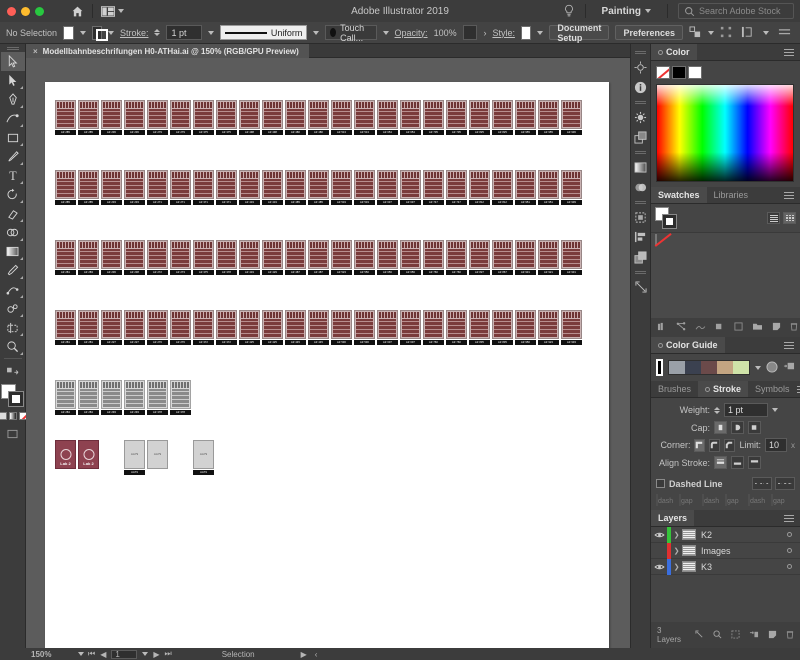 The image size is (800, 660). Describe the element at coordinates (731, 195) in the screenshot. I see `tab-libraries: Libraries` at that location.